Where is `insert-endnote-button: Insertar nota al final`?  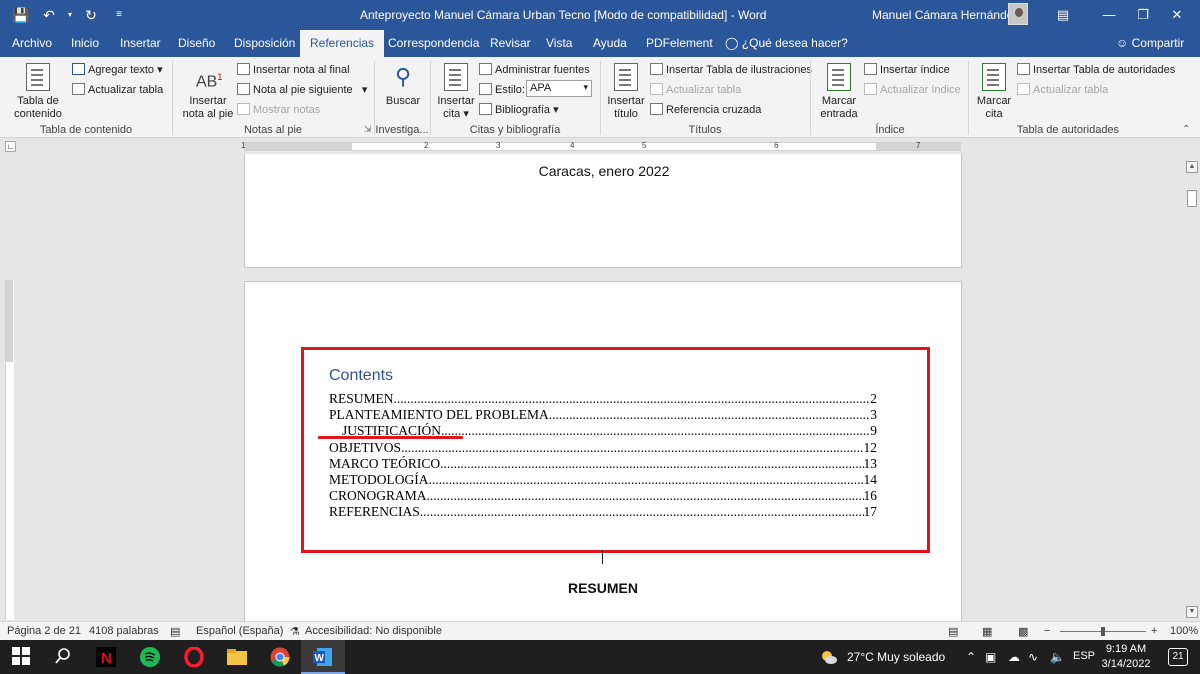 insert-endnote-button: Insertar nota al final is located at coordinates (293, 69).